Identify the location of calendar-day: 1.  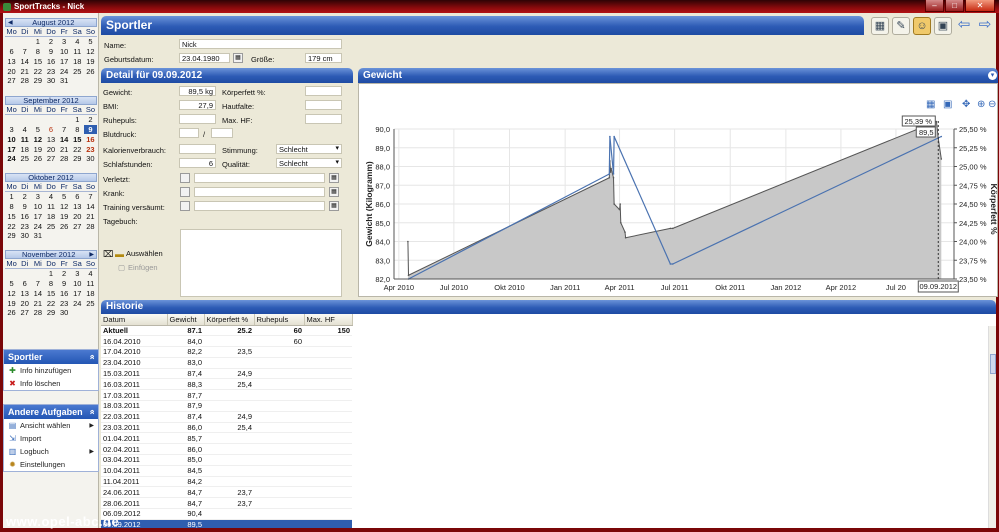
(11, 197).